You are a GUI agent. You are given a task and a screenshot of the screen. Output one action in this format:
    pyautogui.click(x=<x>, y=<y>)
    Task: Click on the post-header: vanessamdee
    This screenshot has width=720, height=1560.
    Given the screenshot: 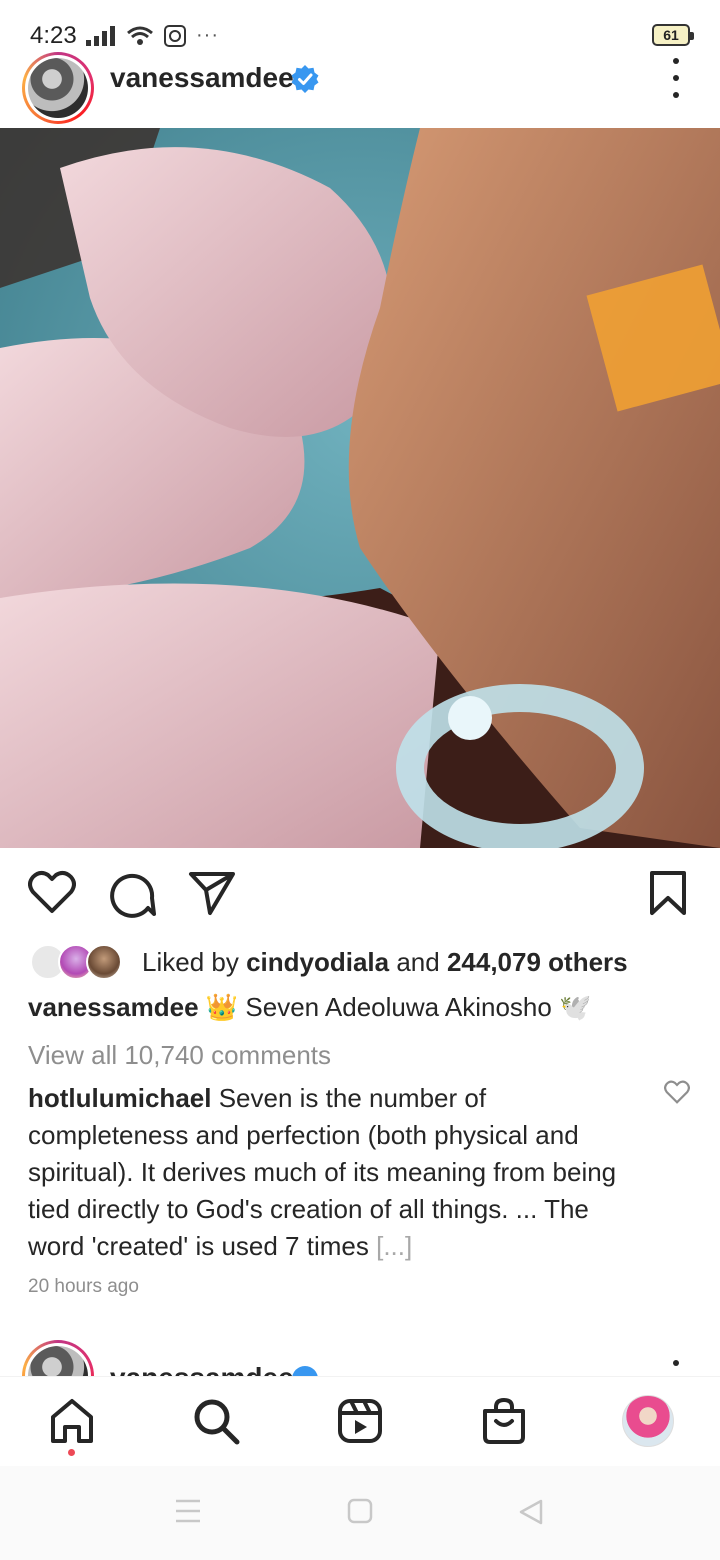 What is the action you would take?
    pyautogui.click(x=360, y=84)
    